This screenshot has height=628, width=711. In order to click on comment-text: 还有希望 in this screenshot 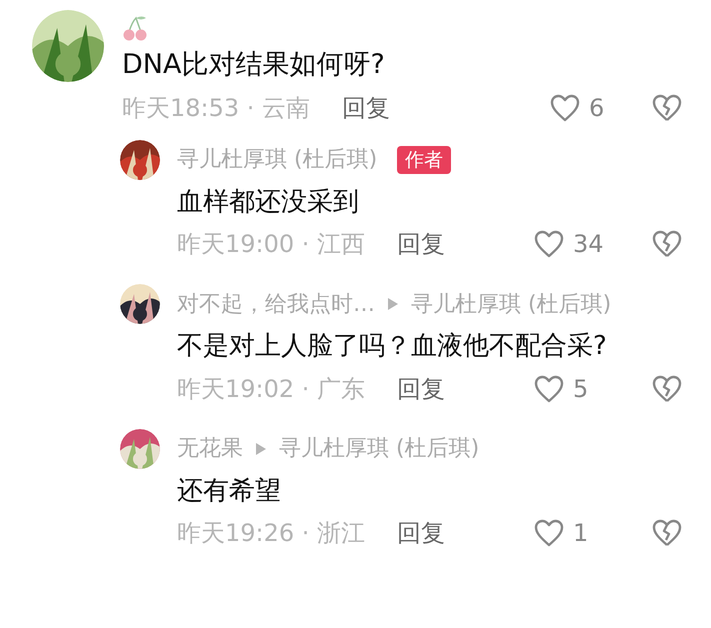, I will do `click(229, 491)`.